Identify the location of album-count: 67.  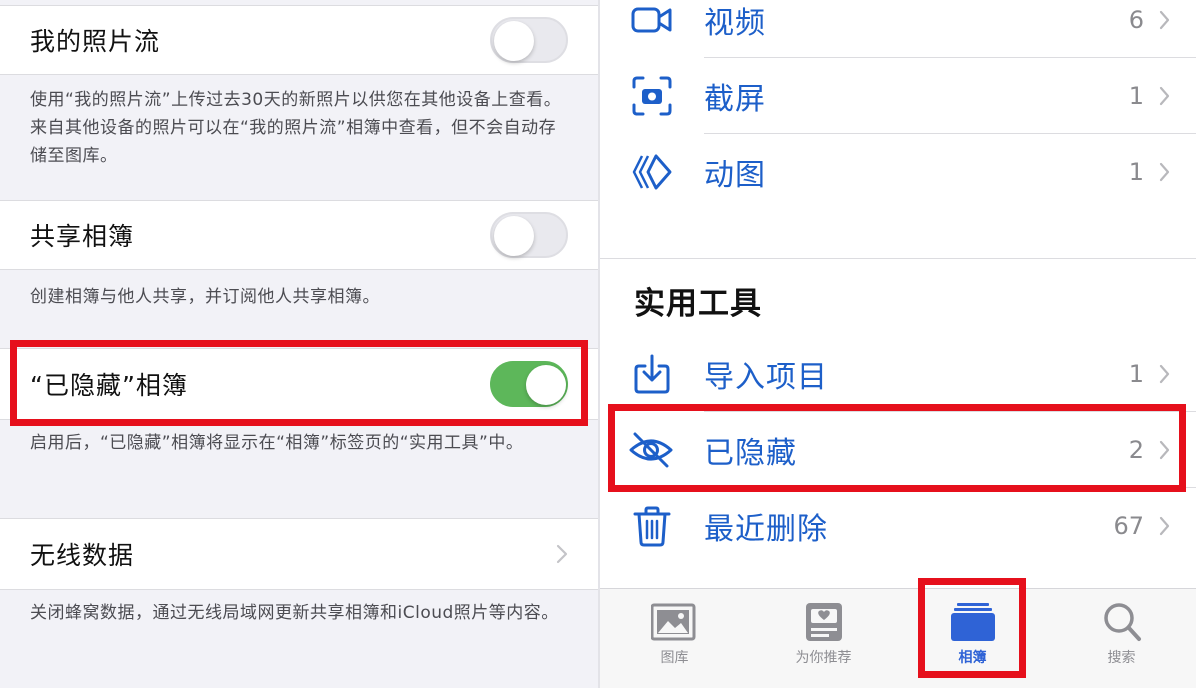
(1128, 526).